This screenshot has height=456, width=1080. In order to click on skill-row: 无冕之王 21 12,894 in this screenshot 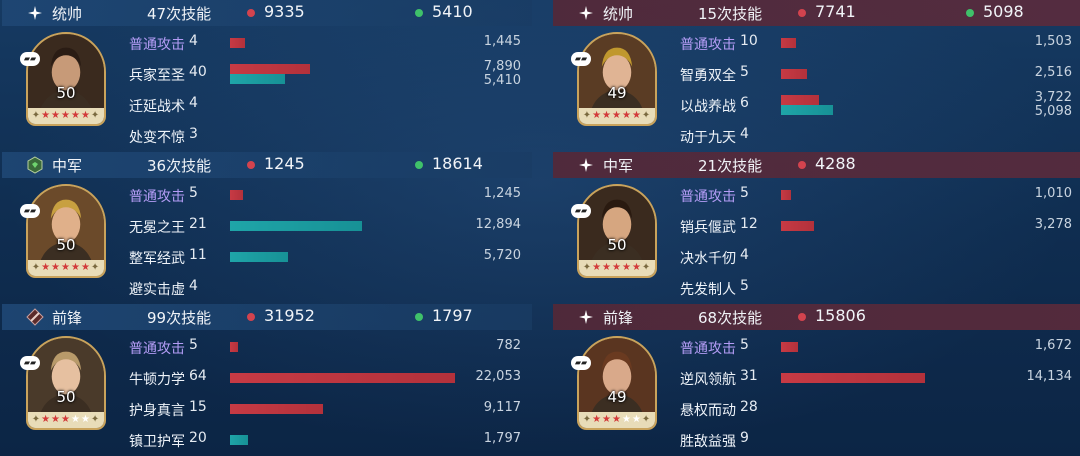, I will do `click(327, 226)`.